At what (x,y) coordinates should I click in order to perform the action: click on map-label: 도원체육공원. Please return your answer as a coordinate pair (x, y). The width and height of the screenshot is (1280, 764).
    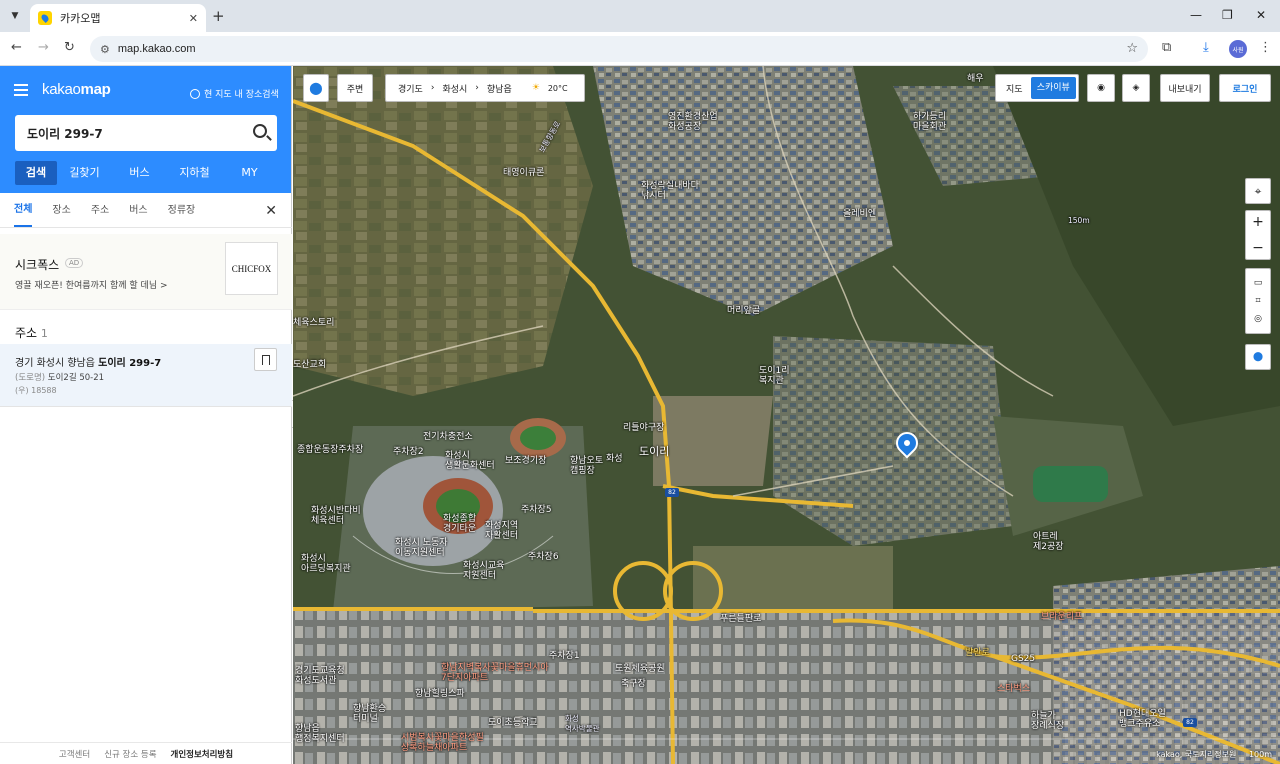
    Looking at the image, I should click on (640, 669).